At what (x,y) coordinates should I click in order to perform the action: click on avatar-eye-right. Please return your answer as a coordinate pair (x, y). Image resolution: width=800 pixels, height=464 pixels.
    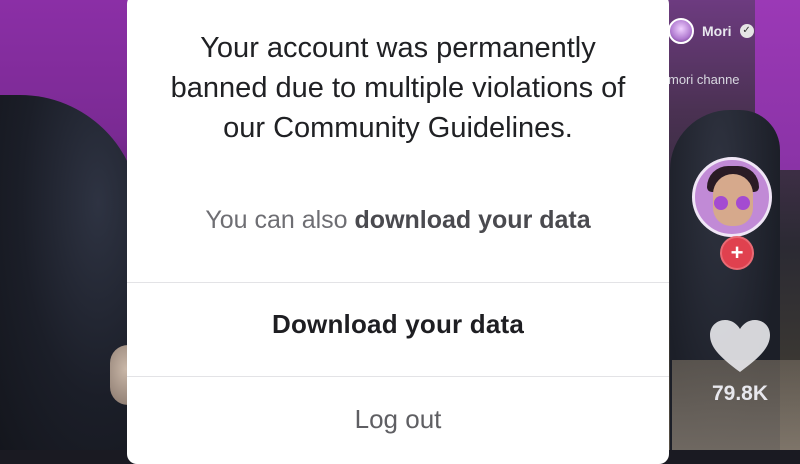
    Looking at the image, I should click on (743, 203).